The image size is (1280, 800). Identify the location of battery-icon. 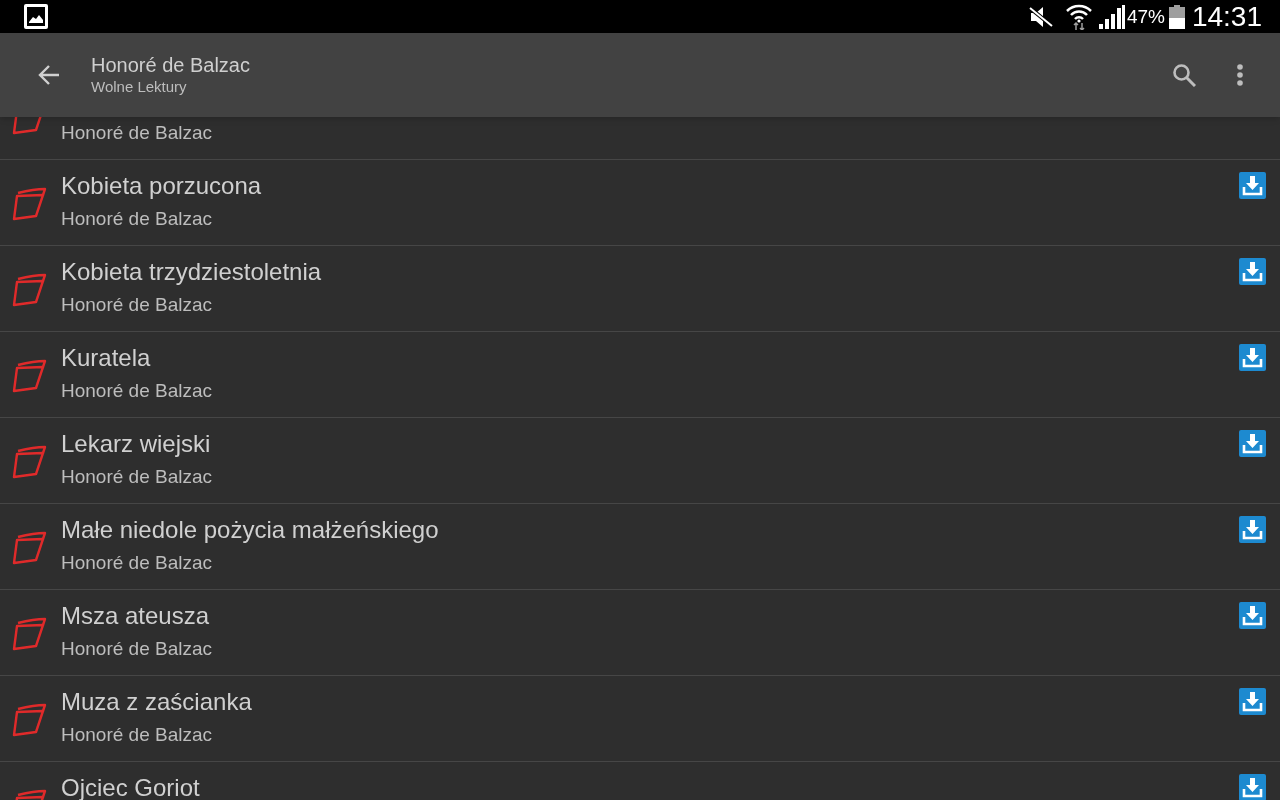
(1176, 16).